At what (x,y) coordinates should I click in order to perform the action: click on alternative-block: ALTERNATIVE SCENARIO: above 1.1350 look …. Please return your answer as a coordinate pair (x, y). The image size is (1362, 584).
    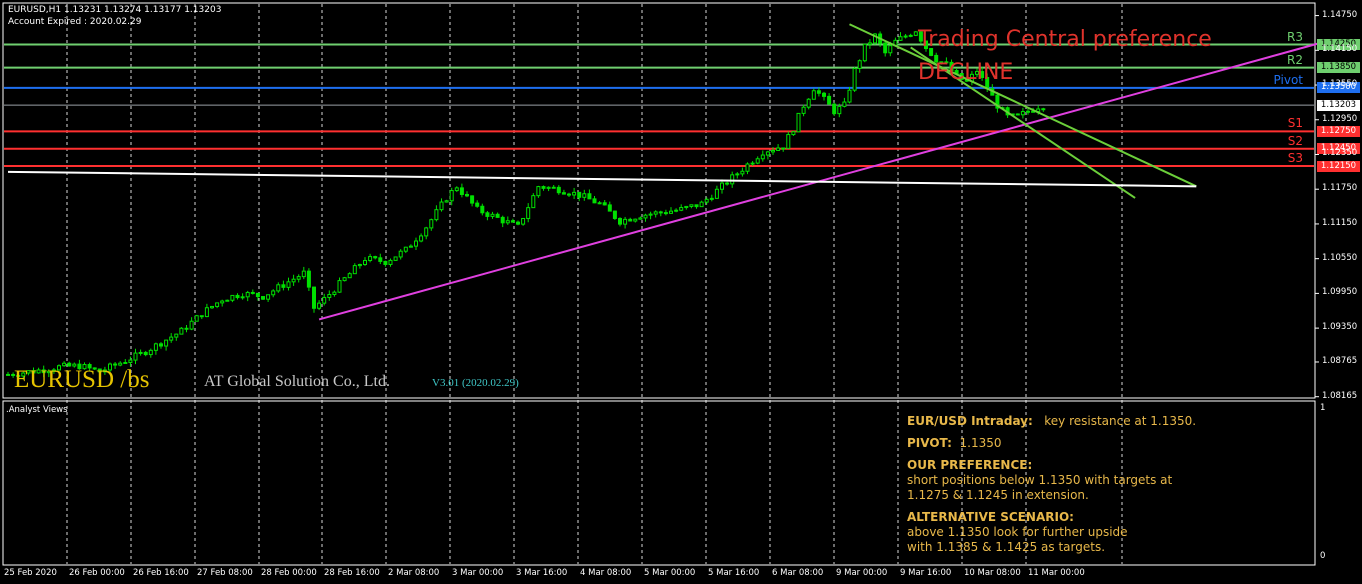
    Looking at the image, I should click on (1067, 532).